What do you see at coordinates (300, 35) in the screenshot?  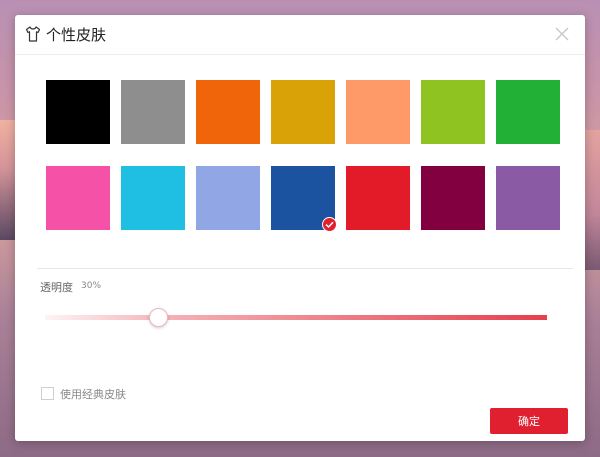 I see `dialog-titlebar: 个性皮肤` at bounding box center [300, 35].